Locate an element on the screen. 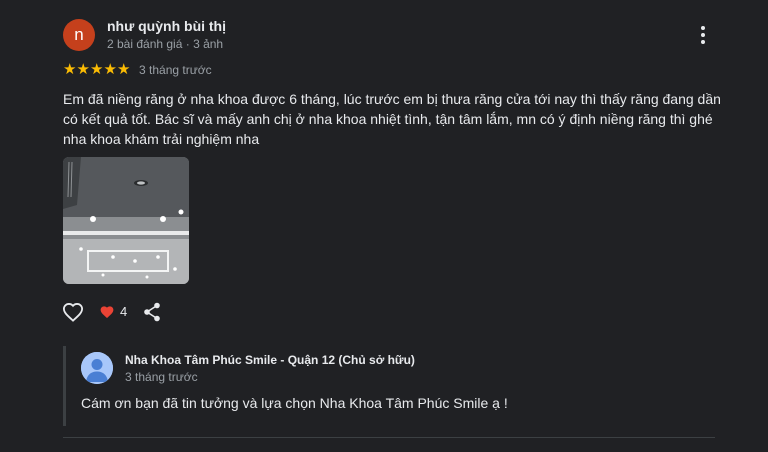  more-vert-icon is located at coordinates (703, 35).